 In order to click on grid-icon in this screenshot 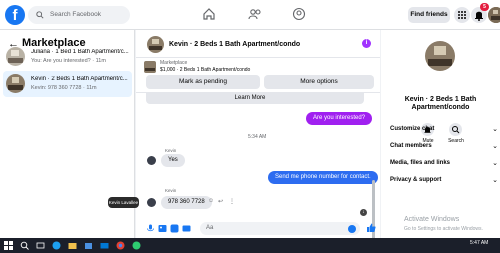, I will do `click(462, 15)`.